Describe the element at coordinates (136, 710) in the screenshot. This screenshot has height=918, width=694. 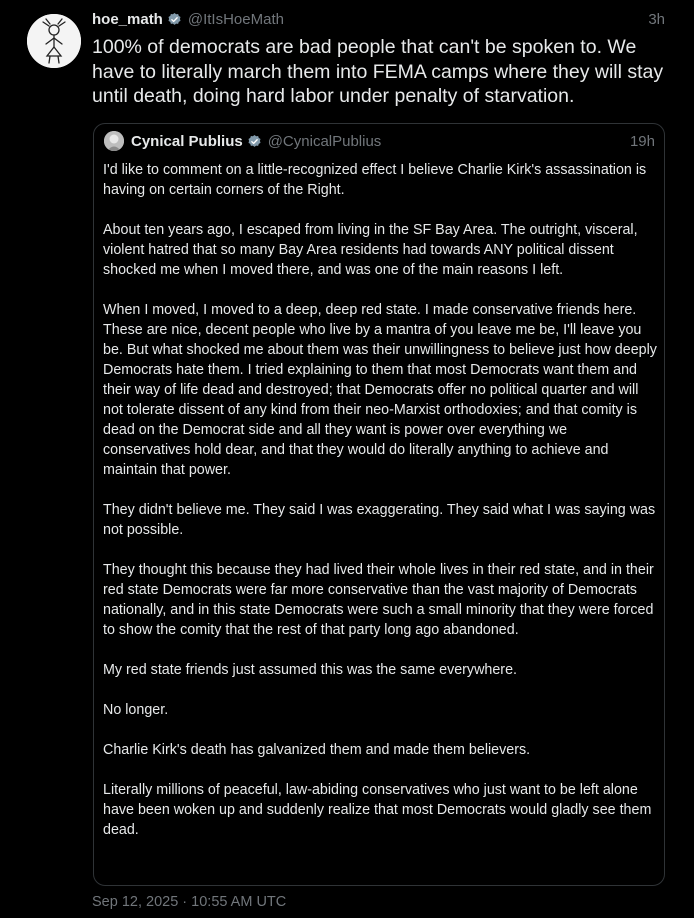
I see `quote-paragraph: No longer.` at that location.